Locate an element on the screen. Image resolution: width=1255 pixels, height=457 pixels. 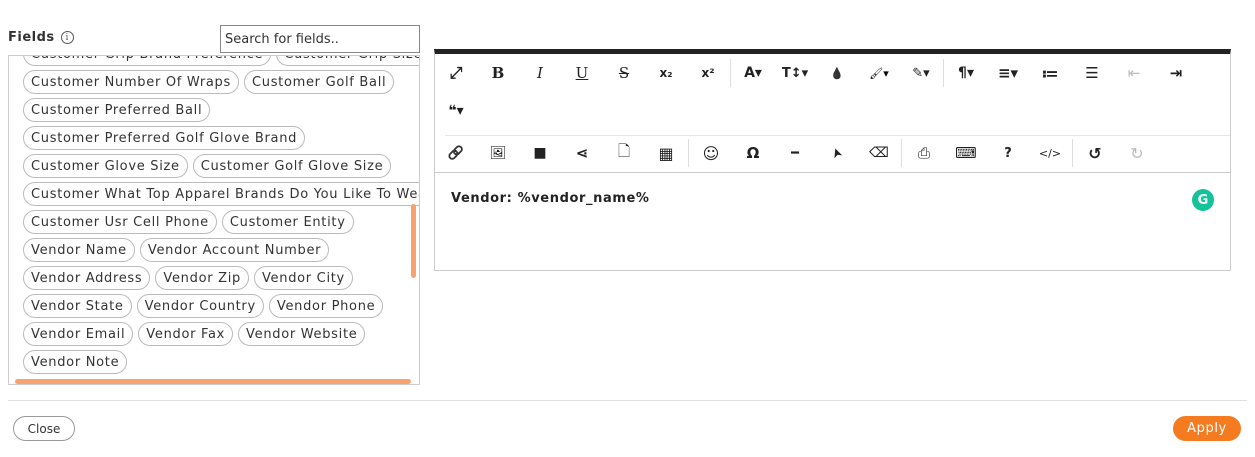
code-view-icon: </> is located at coordinates (1050, 153).